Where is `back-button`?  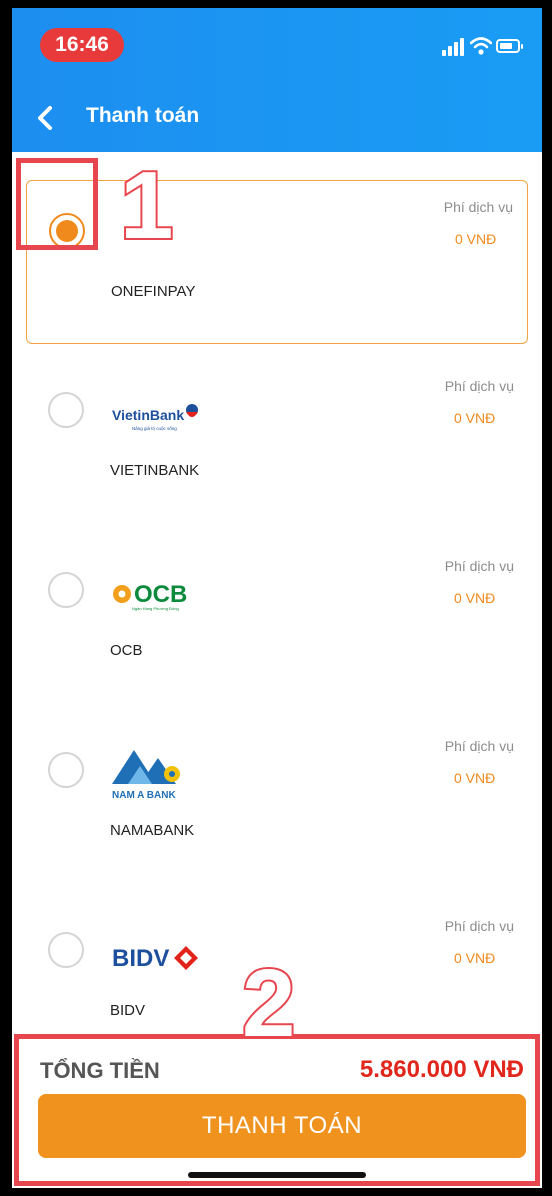 back-button is located at coordinates (45, 118).